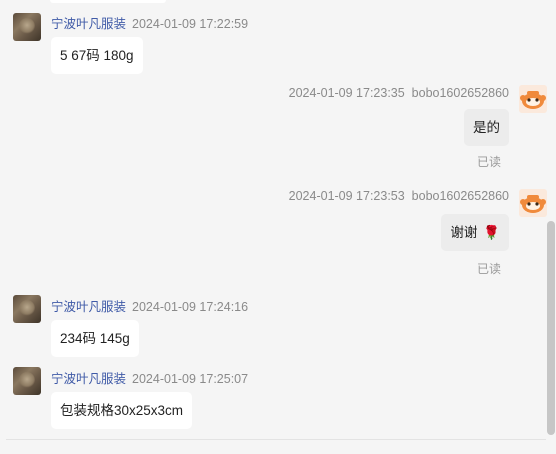 The image size is (556, 454). I want to click on message-time: 2024-01-09 17:25:07, so click(190, 379).